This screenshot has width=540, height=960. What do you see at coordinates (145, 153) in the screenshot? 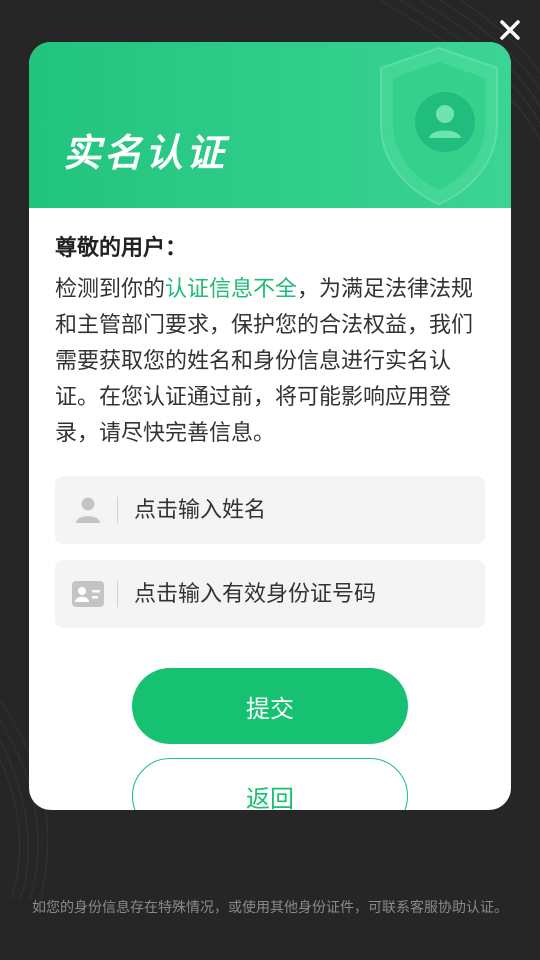
I see `dialog-title: 实名认证` at bounding box center [145, 153].